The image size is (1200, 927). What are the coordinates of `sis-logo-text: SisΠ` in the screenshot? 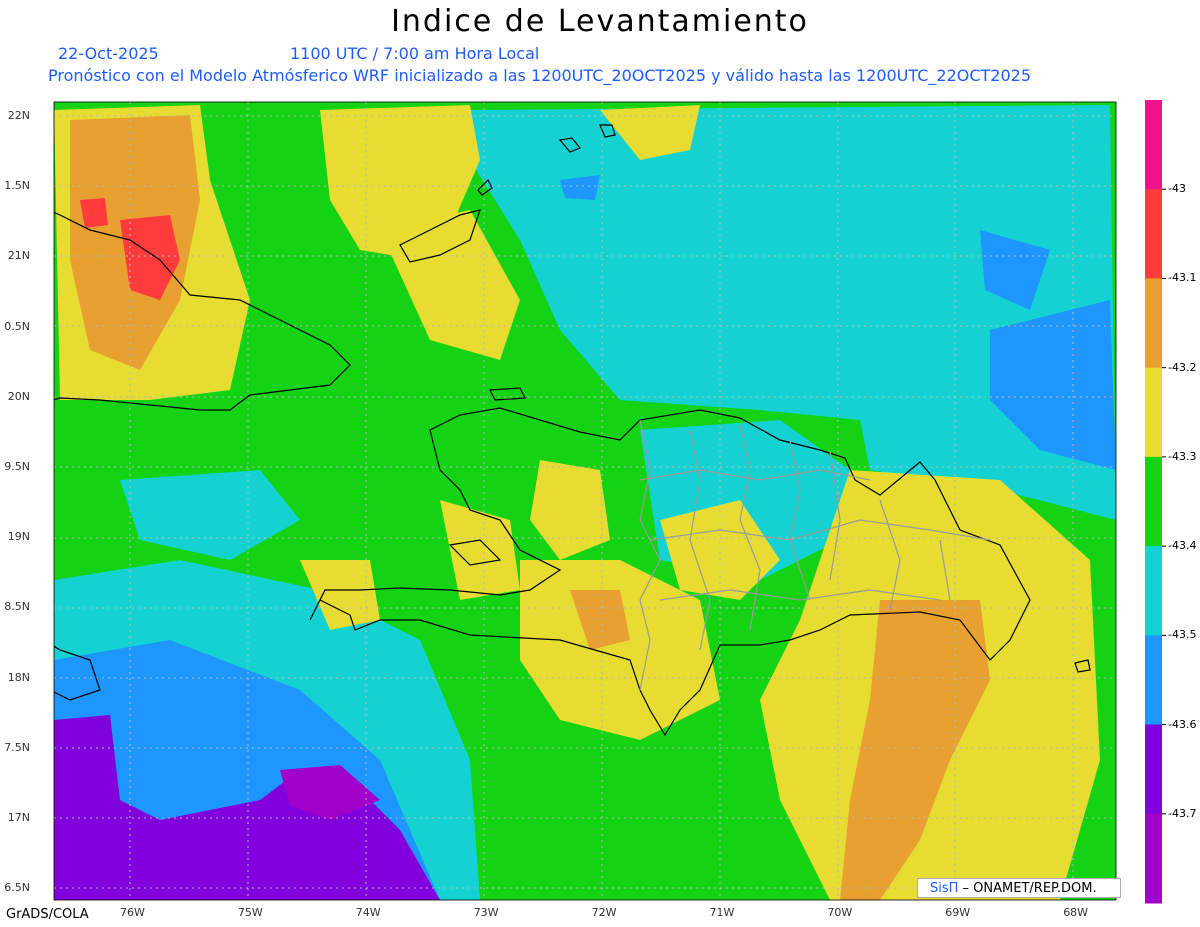 It's located at (944, 888).